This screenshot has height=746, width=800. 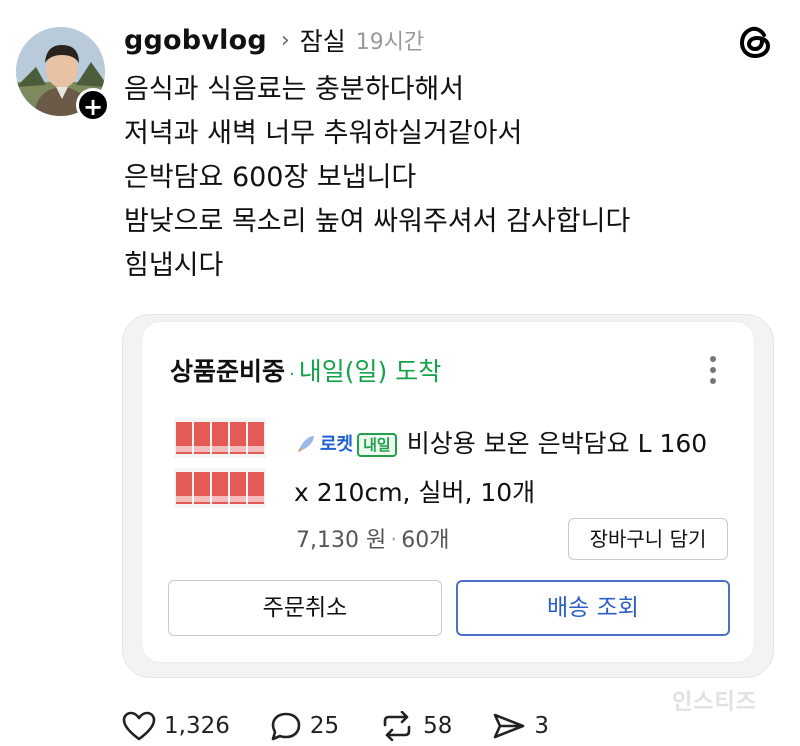 I want to click on price-row: 7,130 원 · 60개, so click(x=372, y=538).